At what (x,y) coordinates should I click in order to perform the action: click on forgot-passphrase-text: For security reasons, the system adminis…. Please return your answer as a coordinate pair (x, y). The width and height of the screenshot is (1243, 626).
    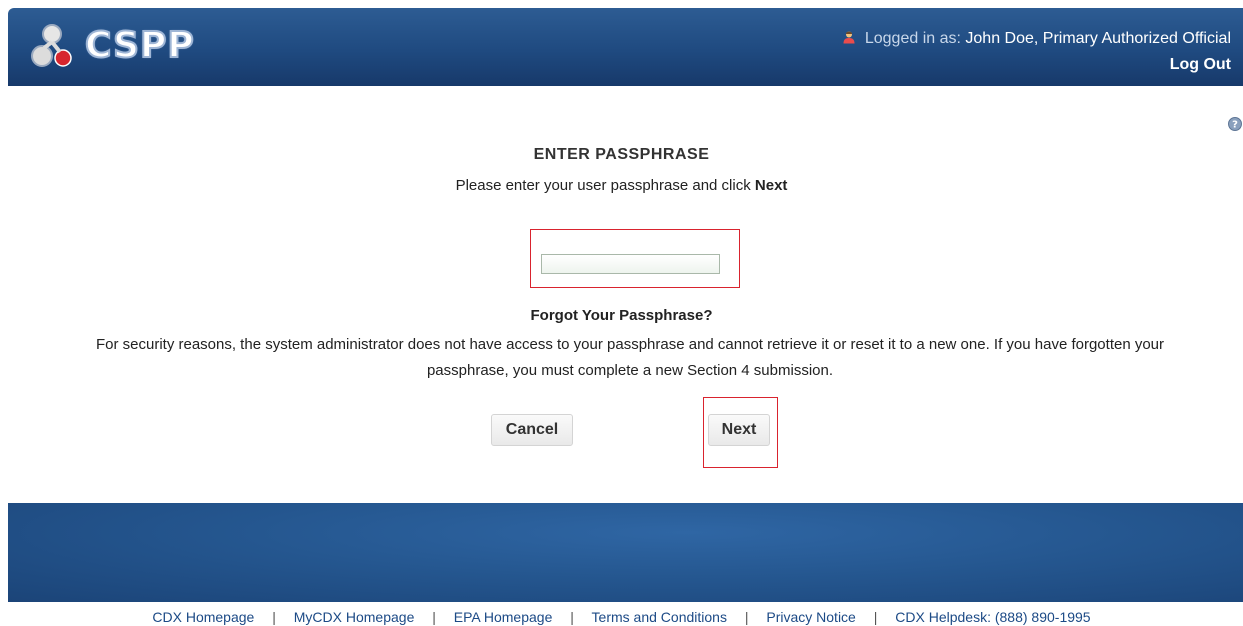
    Looking at the image, I should click on (630, 357).